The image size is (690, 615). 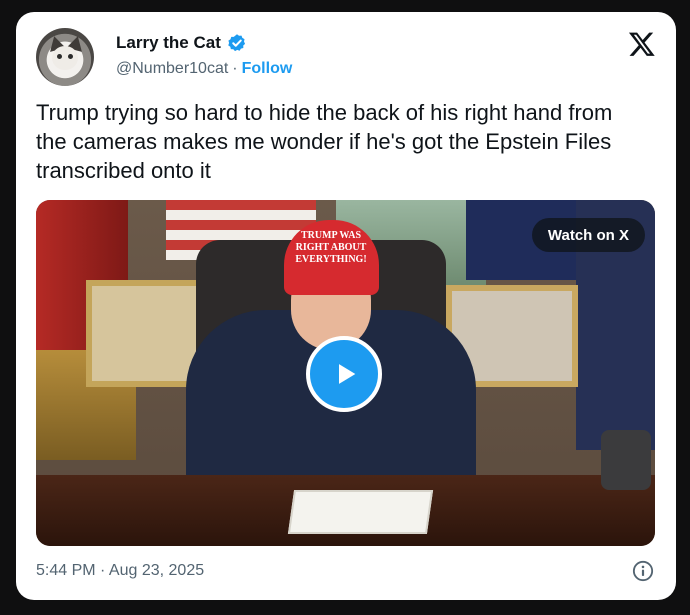 I want to click on author-name: Larry the Cat, so click(x=168, y=43).